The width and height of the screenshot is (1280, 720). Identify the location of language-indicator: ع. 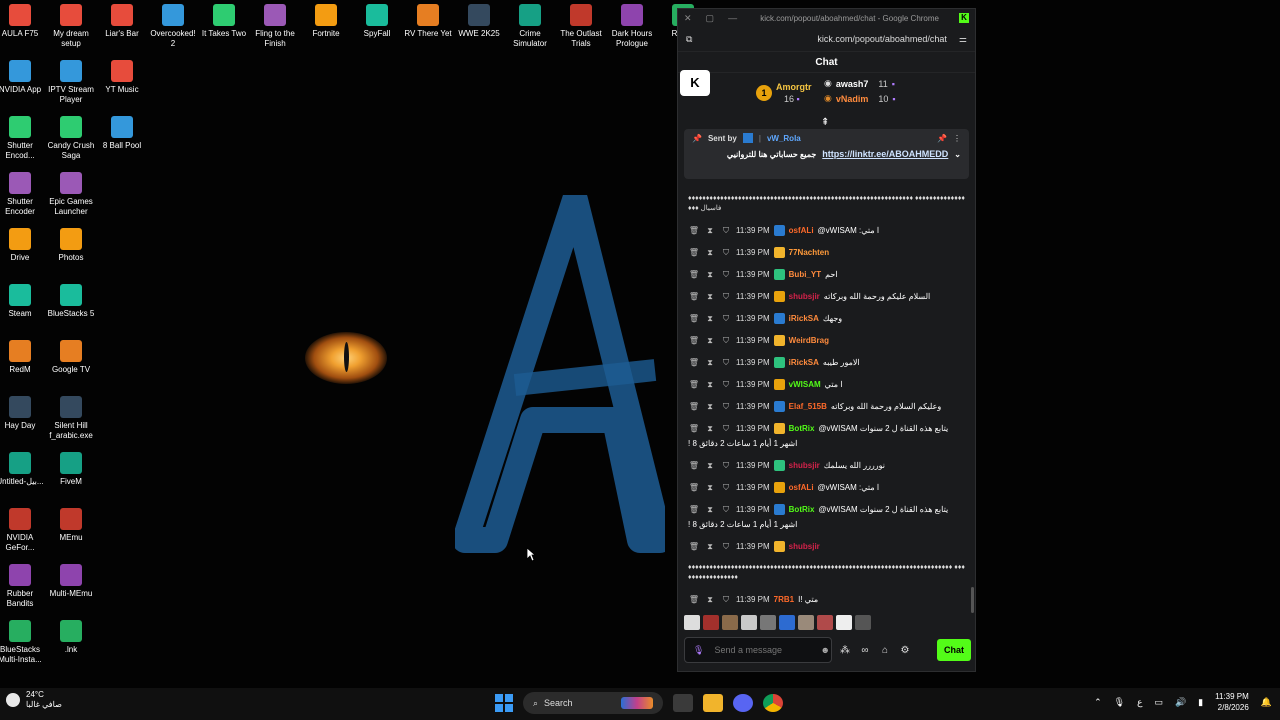
(1139, 702).